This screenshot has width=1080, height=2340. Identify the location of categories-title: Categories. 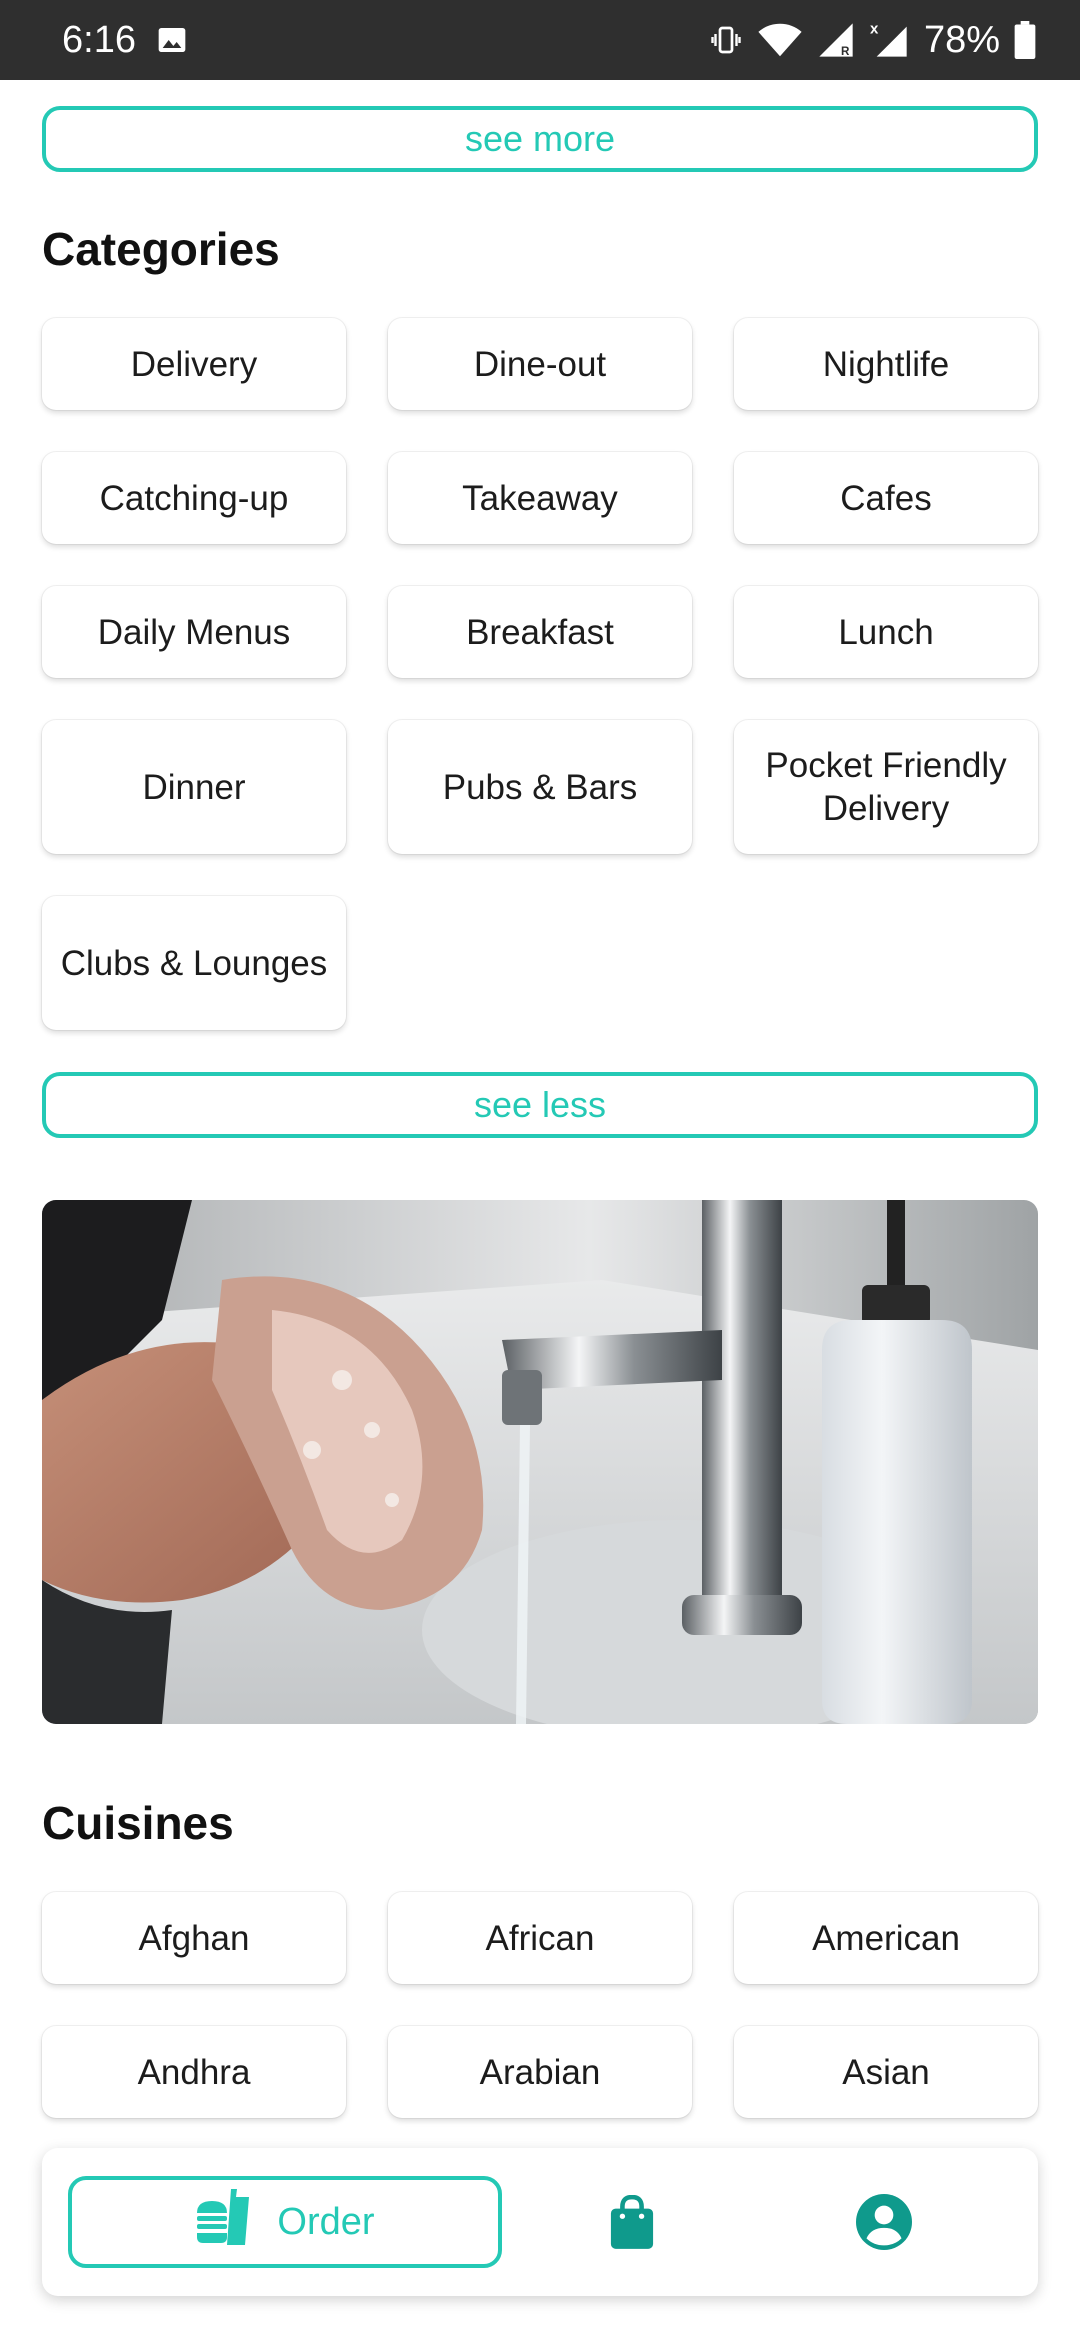
(161, 249).